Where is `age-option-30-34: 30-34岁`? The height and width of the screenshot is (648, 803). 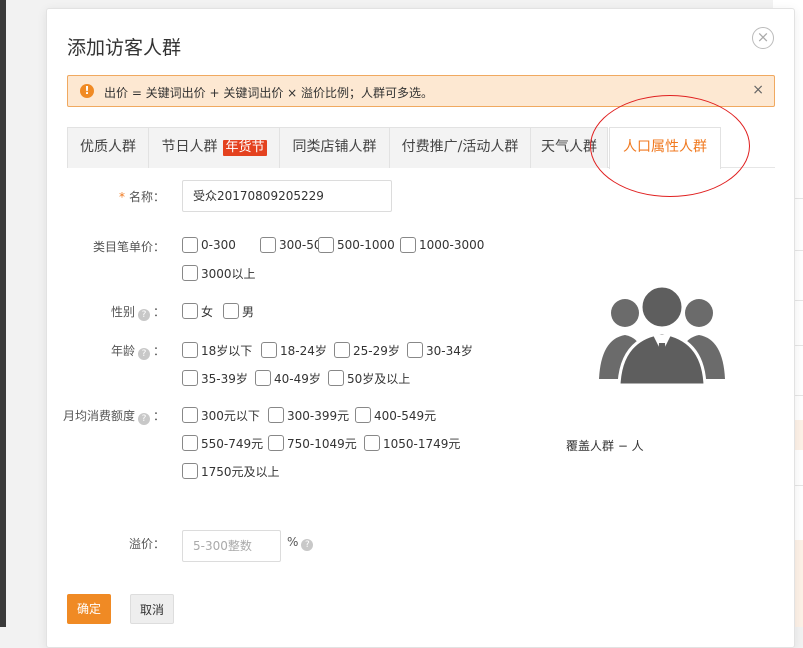
age-option-30-34: 30-34岁 is located at coordinates (440, 350).